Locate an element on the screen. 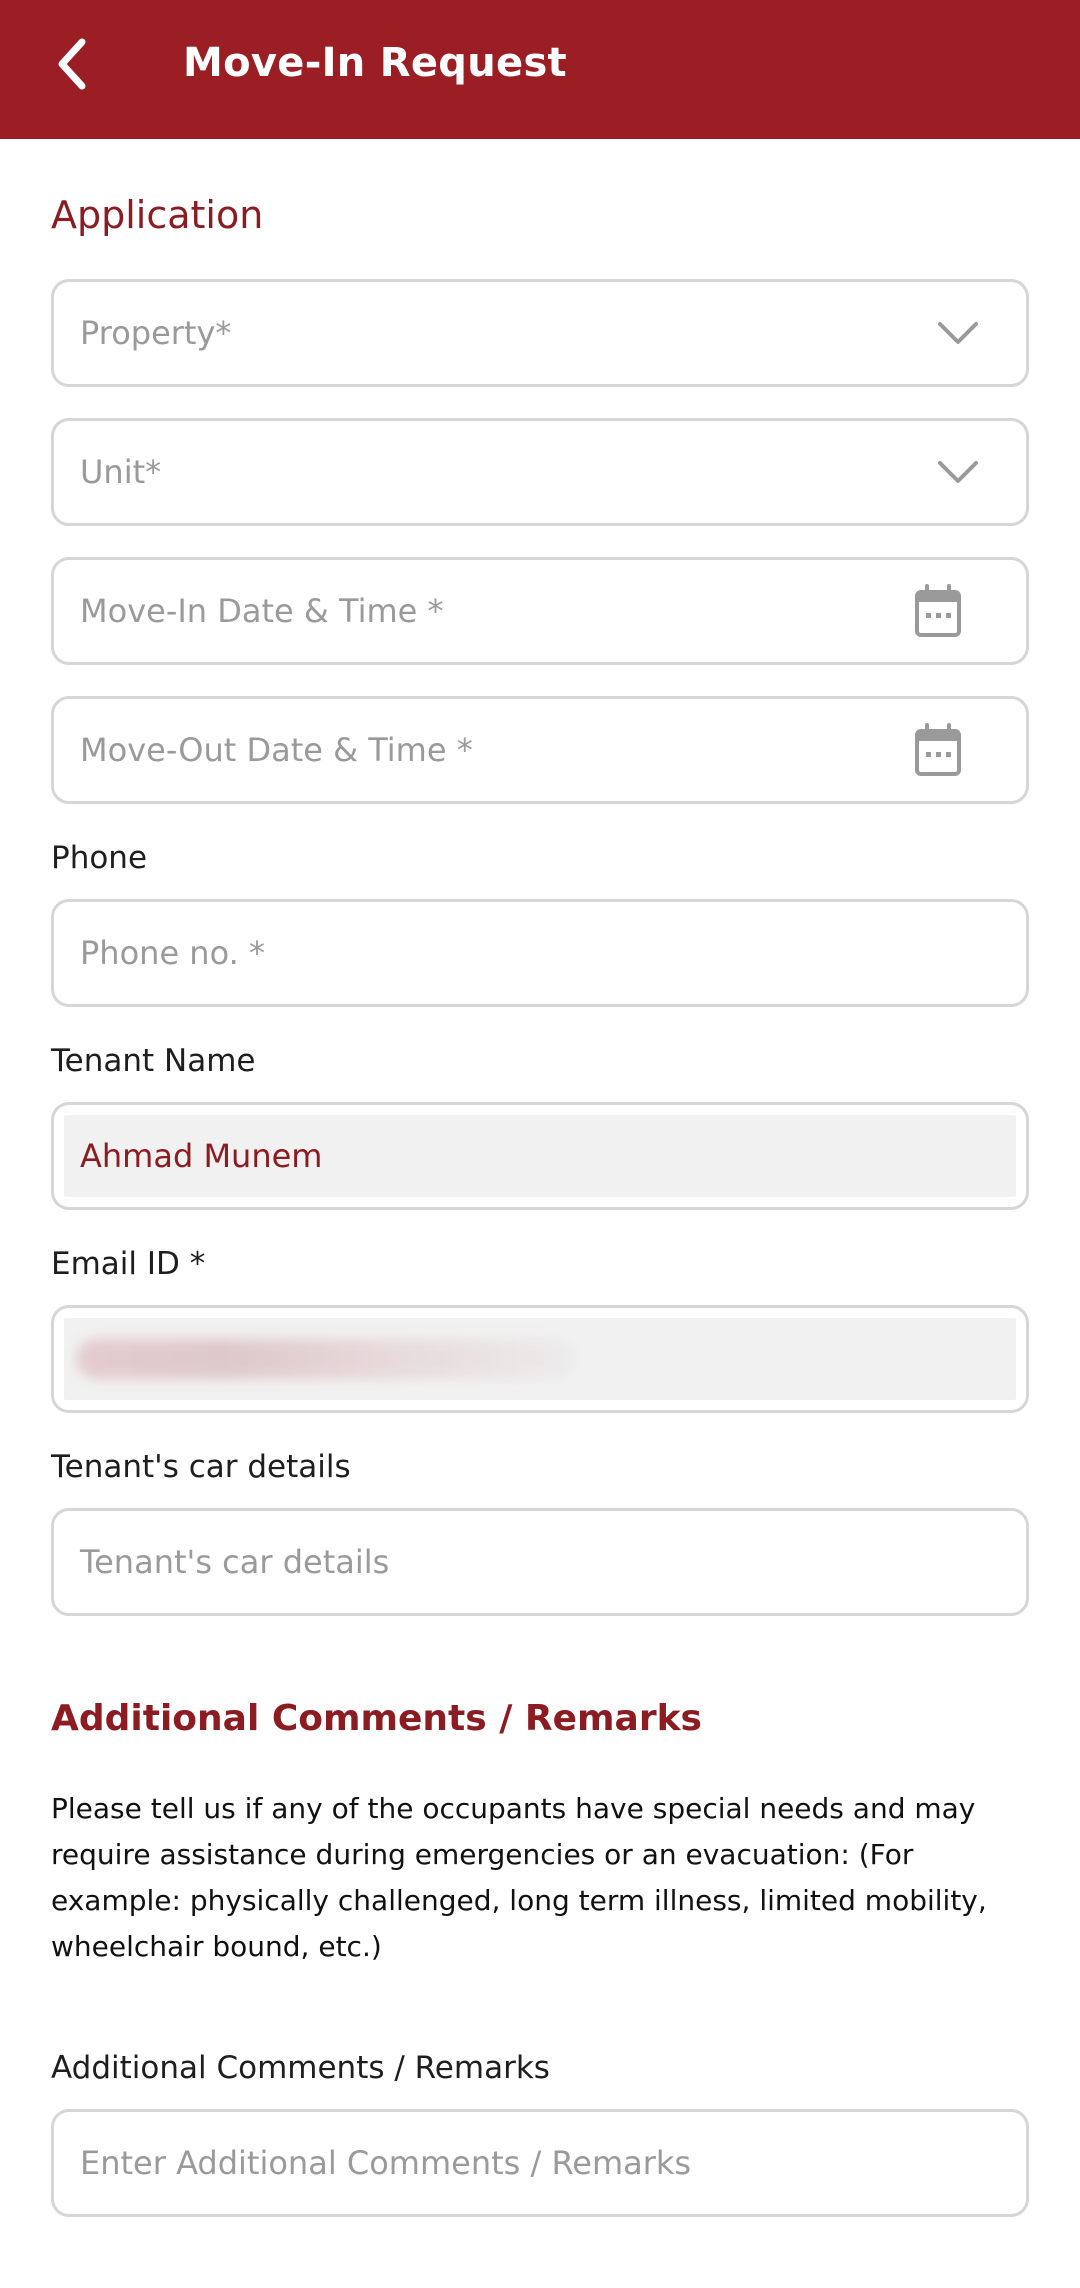  unit-placeholder: Unit* is located at coordinates (121, 472).